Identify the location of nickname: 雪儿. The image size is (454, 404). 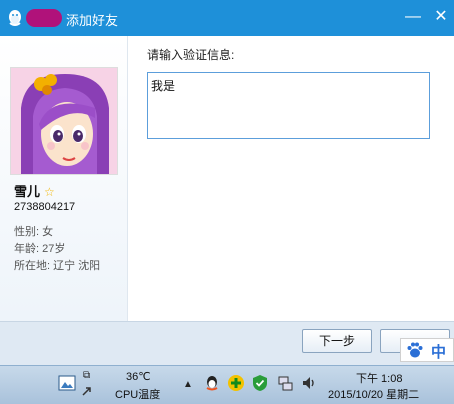
(27, 191).